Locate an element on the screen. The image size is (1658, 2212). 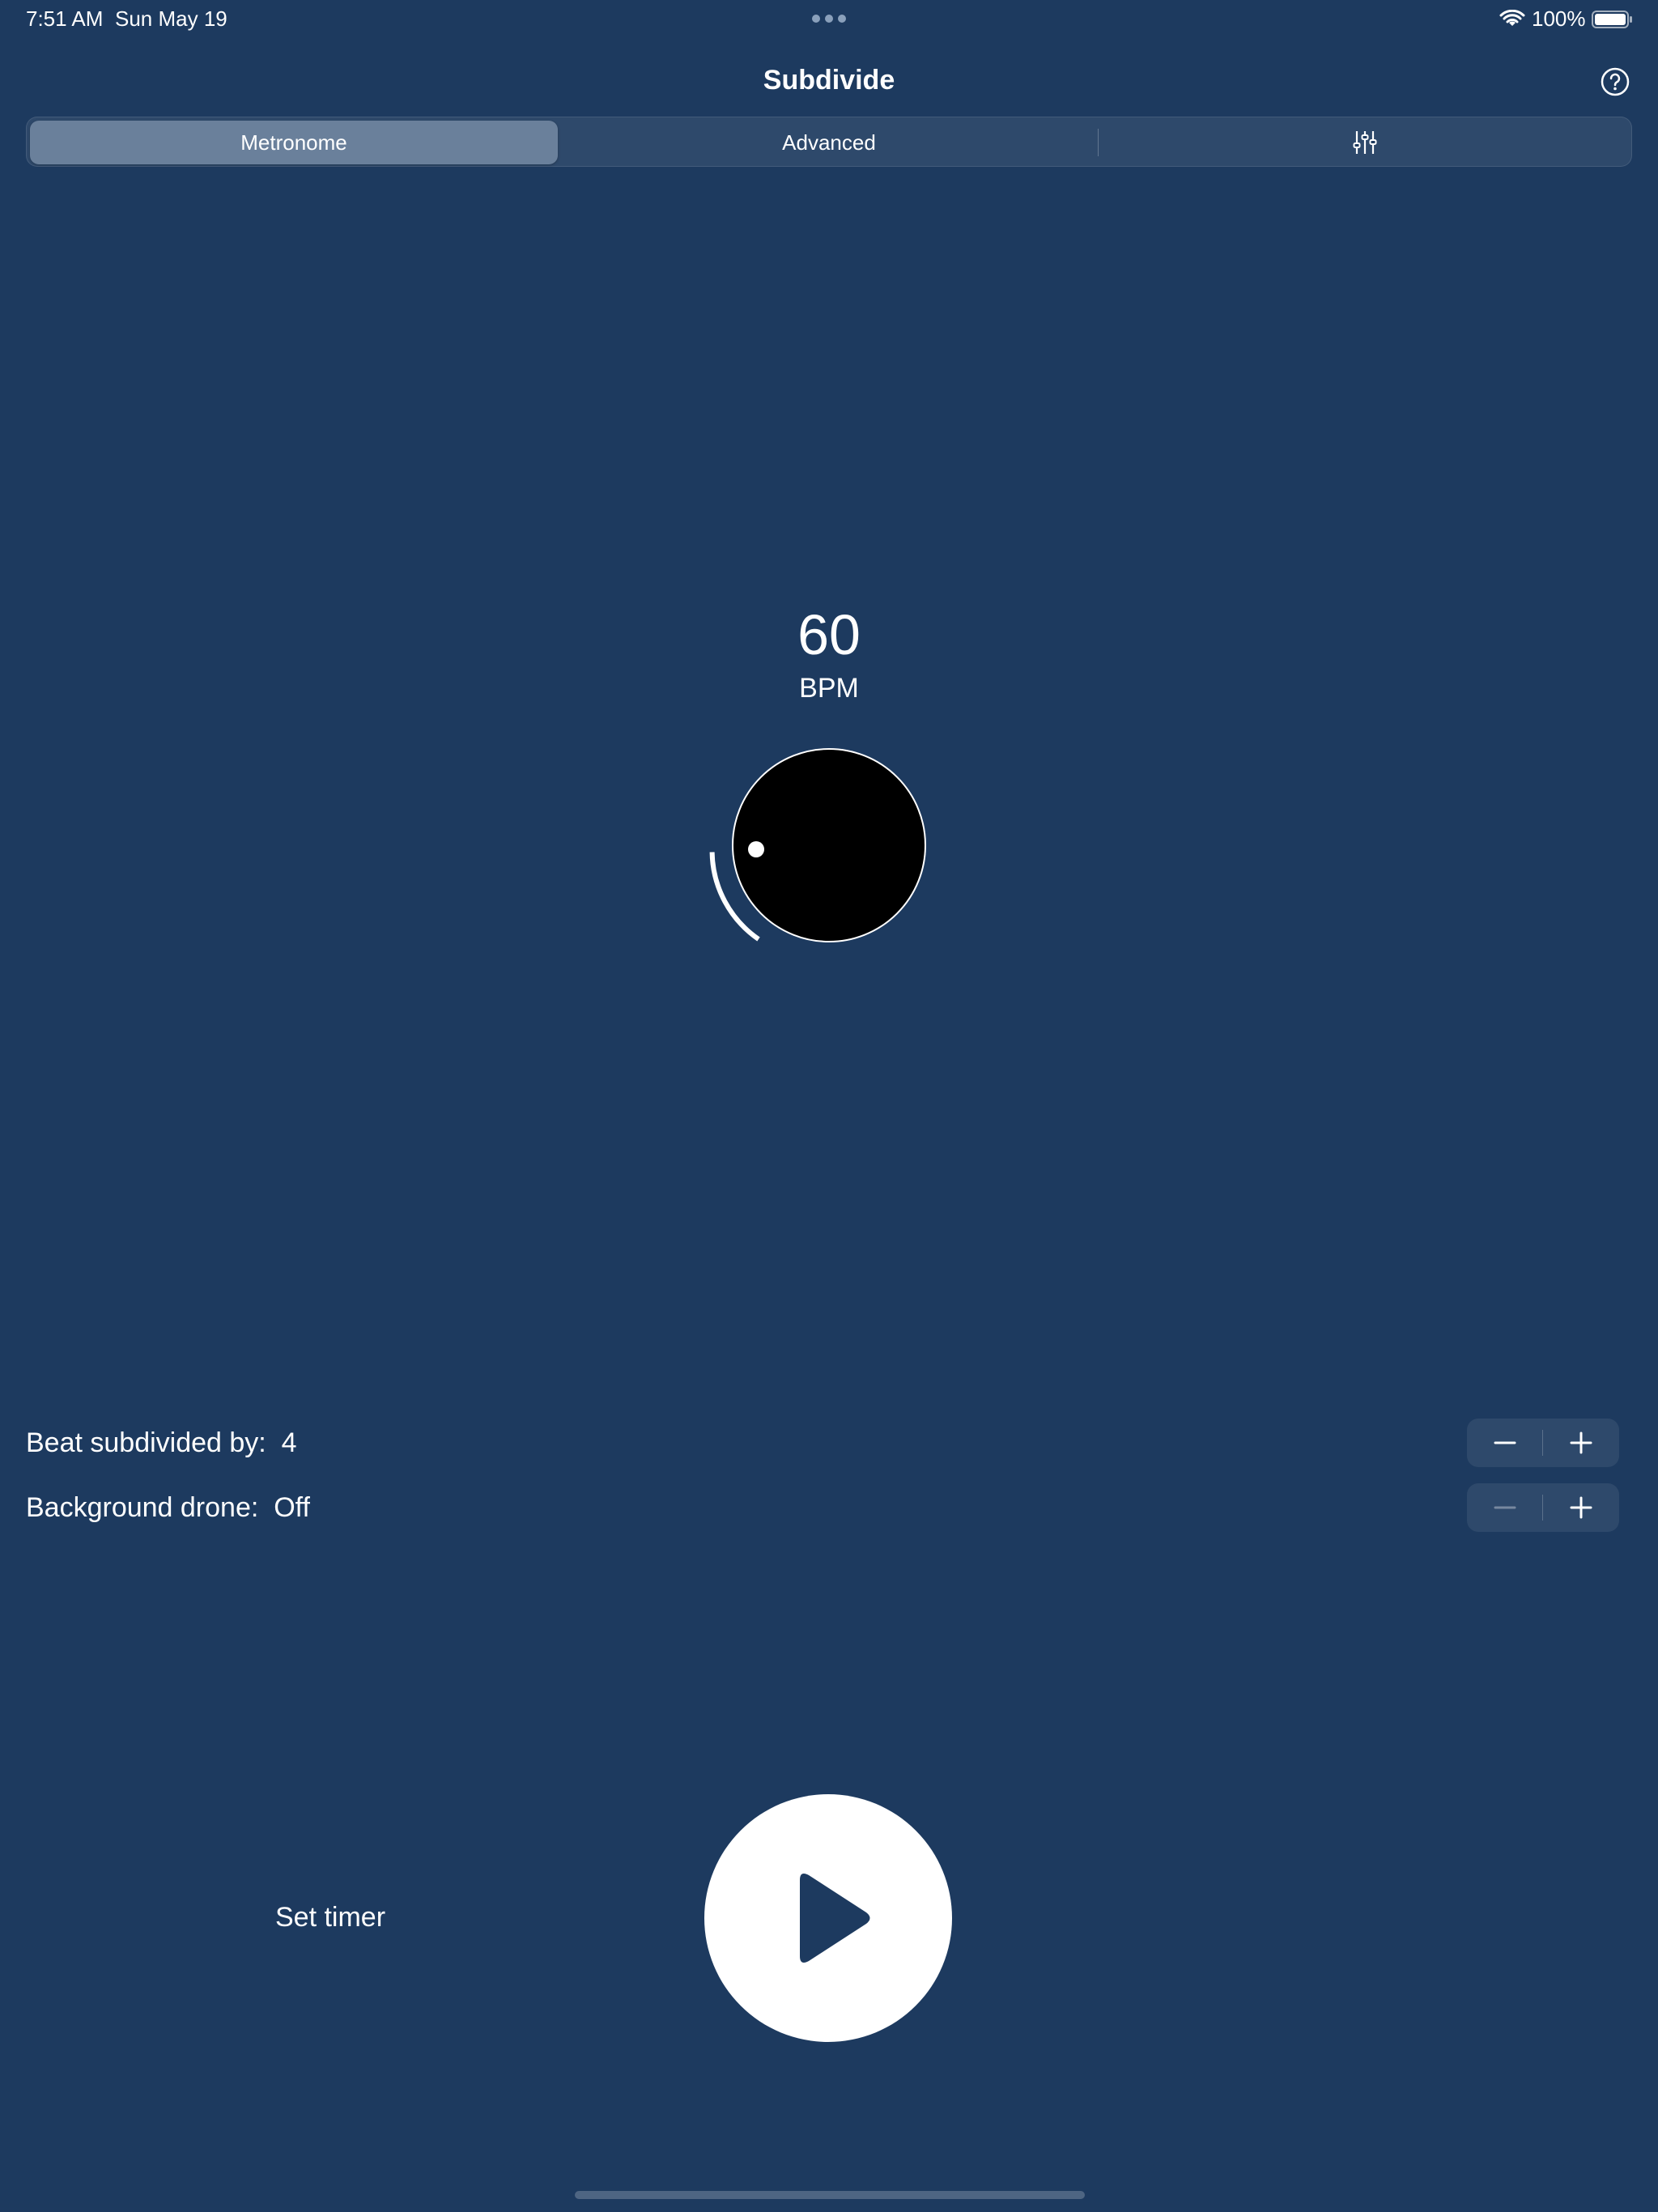
play-icon is located at coordinates (835, 1919).